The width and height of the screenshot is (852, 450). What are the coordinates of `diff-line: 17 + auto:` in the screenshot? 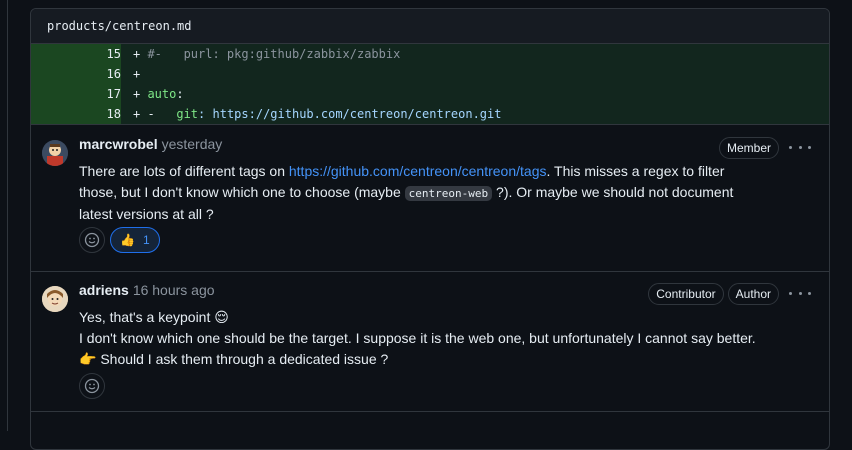 It's located at (430, 94).